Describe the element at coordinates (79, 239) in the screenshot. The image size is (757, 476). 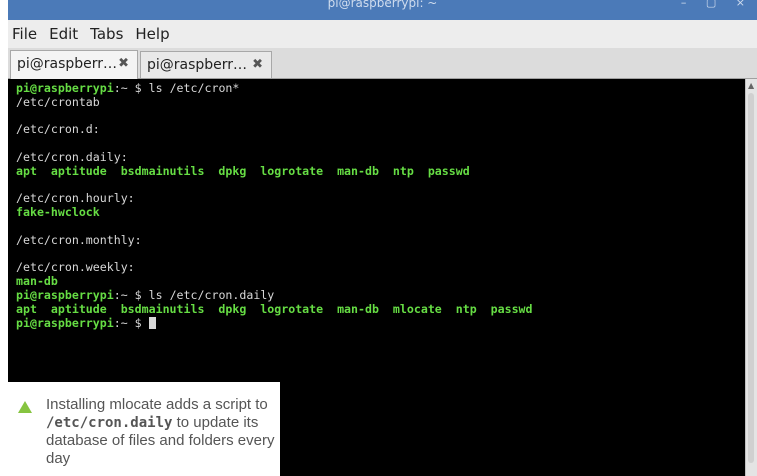
I see `output-line: /etc/cron.monthly:` at that location.